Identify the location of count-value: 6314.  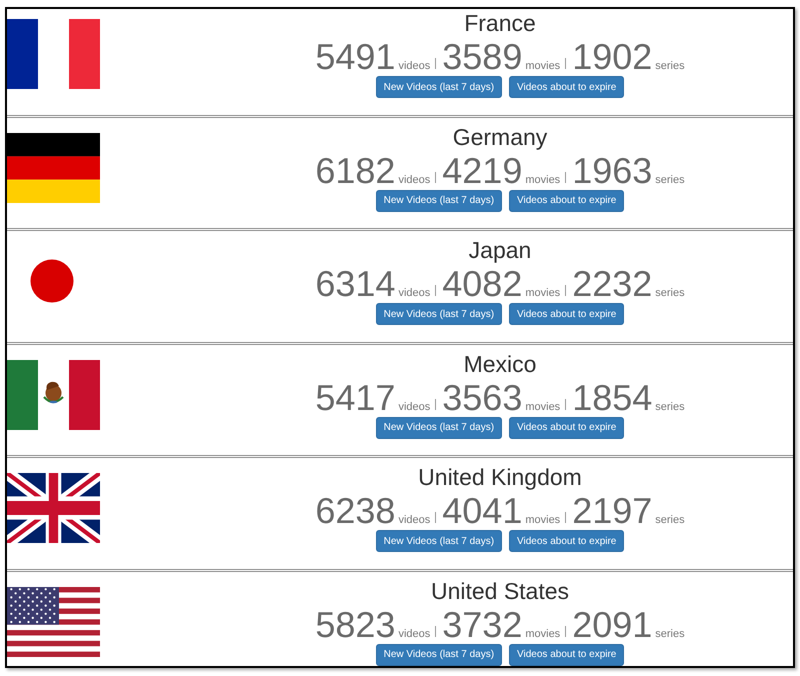
(355, 284).